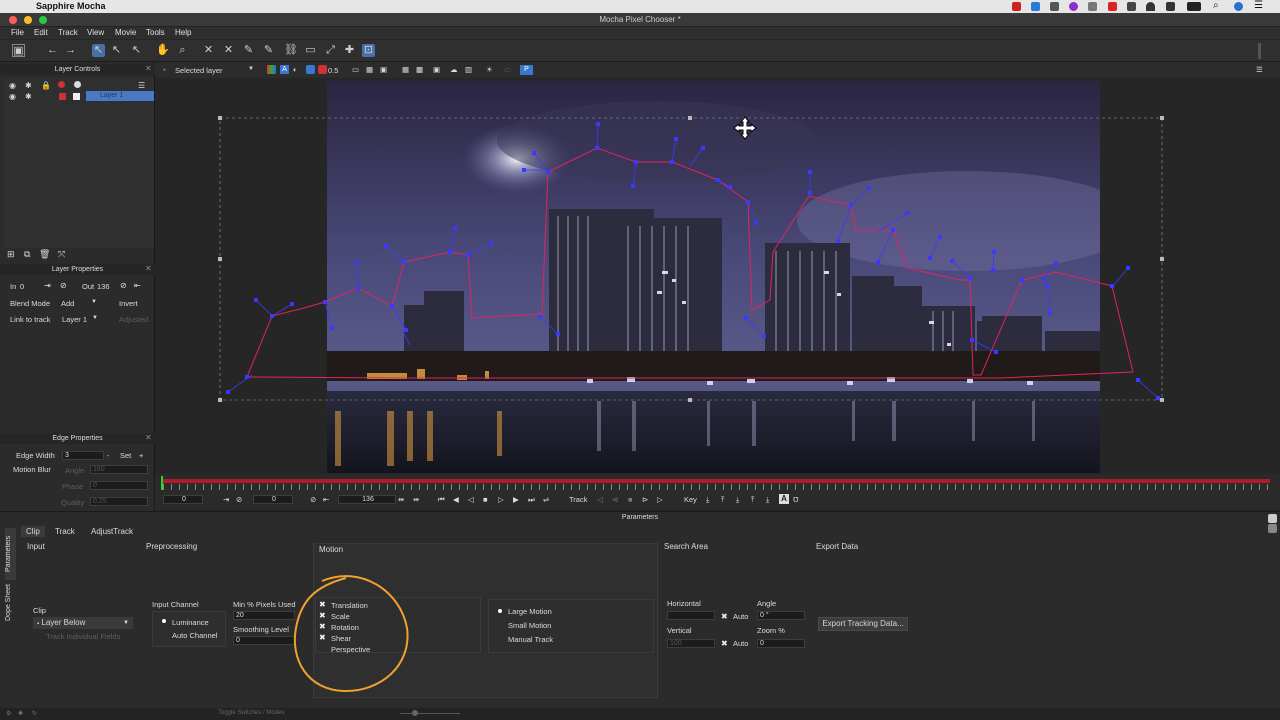 This screenshot has height=720, width=1280. What do you see at coordinates (640, 714) in the screenshot?
I see `status-bar: ⚙ ✱ ↻ Toggle Switches / Modes` at bounding box center [640, 714].